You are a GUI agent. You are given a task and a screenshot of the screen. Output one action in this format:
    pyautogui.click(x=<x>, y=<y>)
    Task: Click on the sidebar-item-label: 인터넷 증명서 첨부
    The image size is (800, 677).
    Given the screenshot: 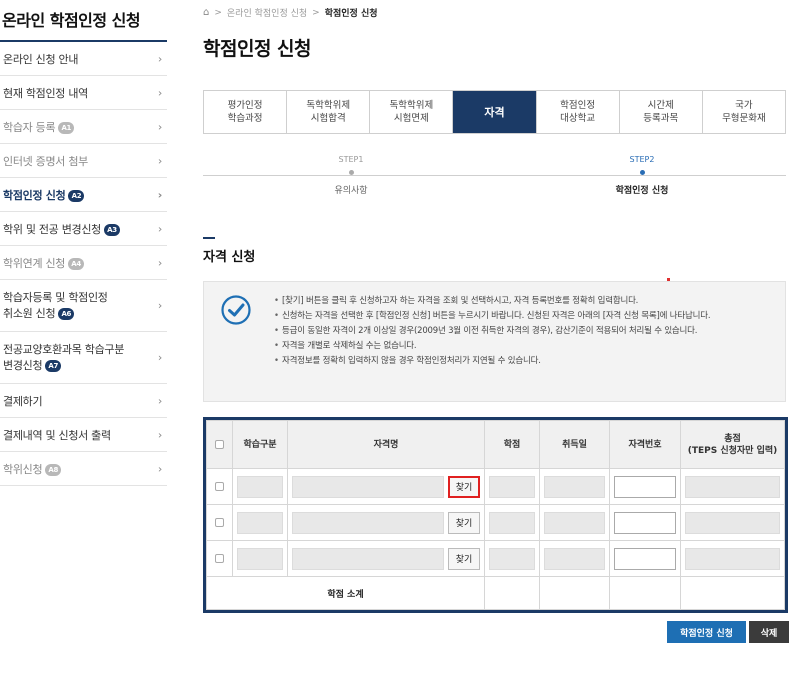 What is the action you would take?
    pyautogui.click(x=45, y=161)
    